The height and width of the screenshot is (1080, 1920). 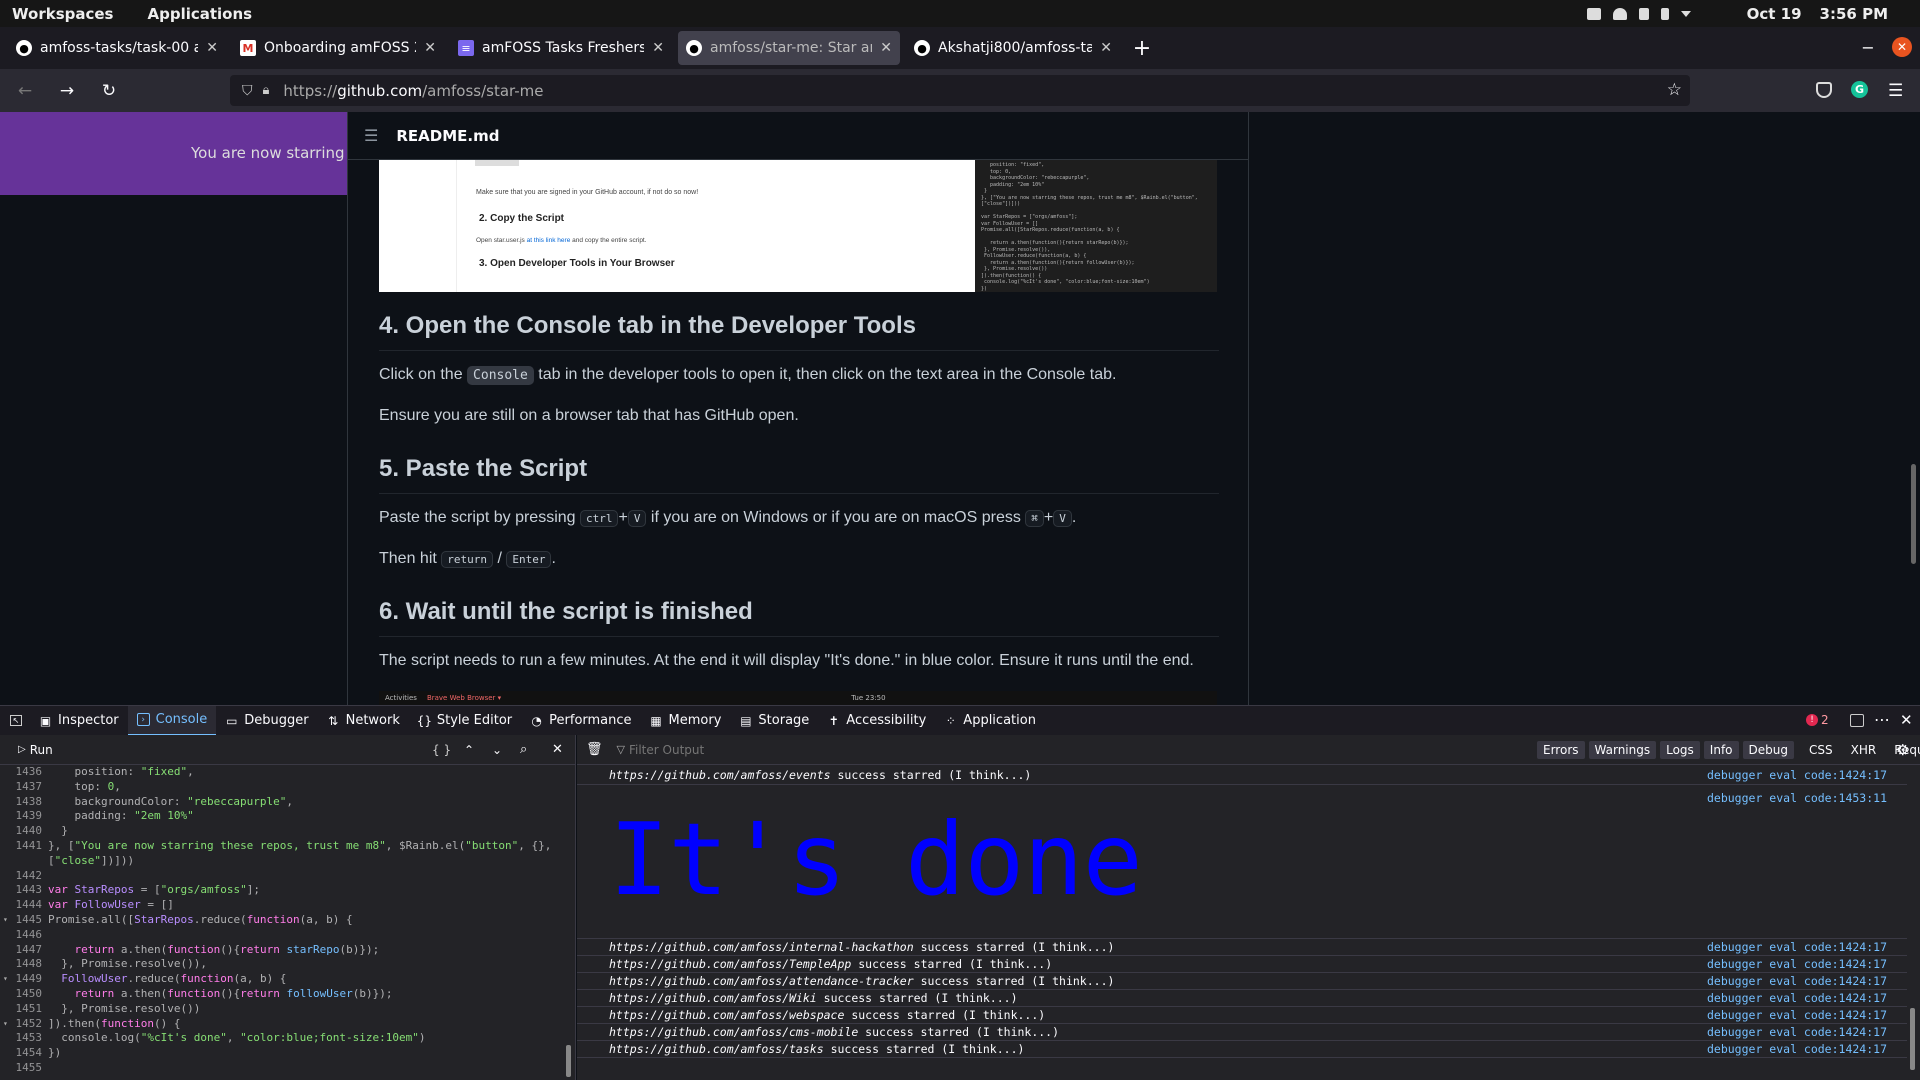 What do you see at coordinates (338, 48) in the screenshot?
I see `tab-onboarding: M Onboarding amFOSS 2021 - ✕` at bounding box center [338, 48].